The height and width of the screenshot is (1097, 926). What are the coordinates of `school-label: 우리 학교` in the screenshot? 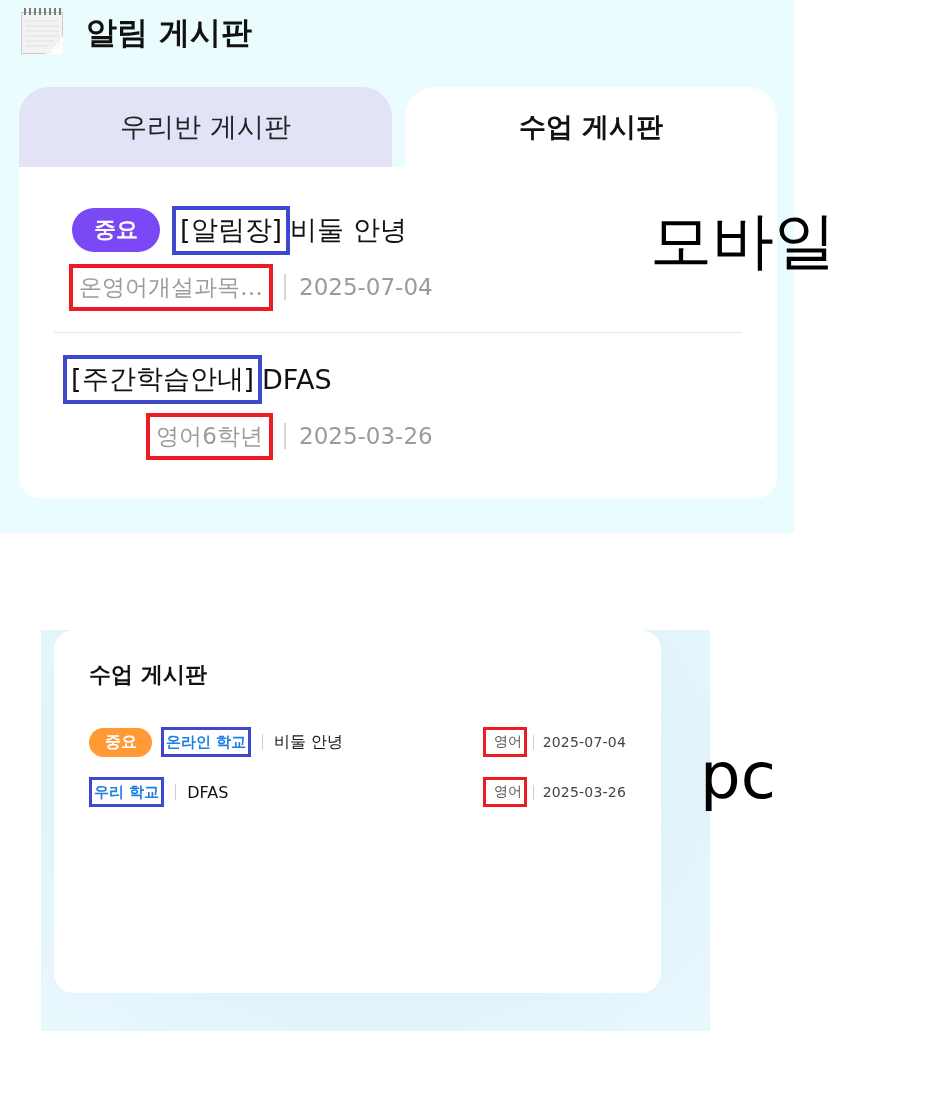 It's located at (127, 792).